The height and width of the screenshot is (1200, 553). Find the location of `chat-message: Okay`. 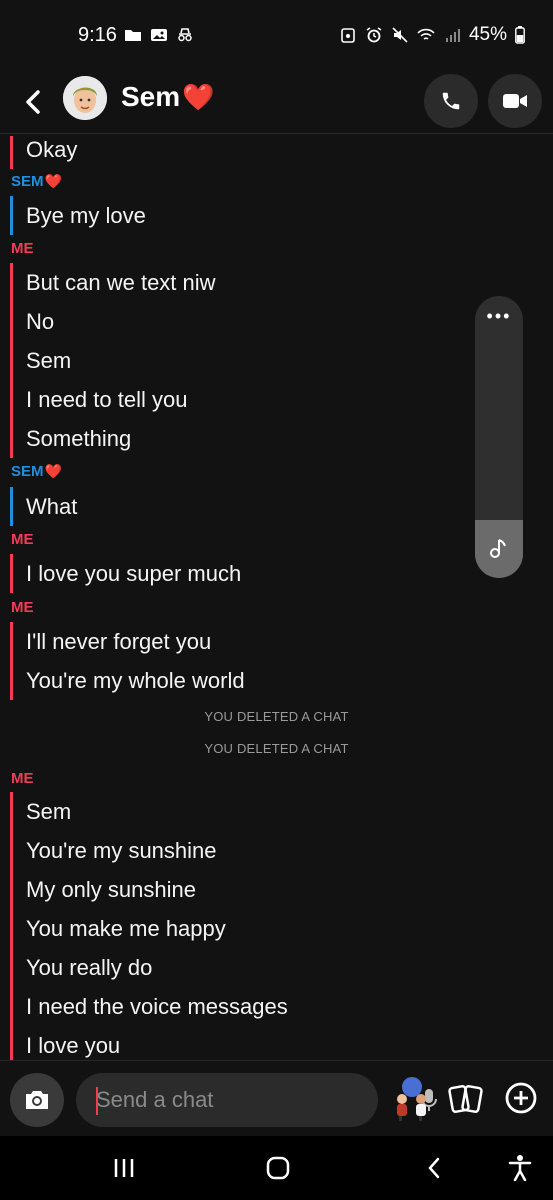

chat-message: Okay is located at coordinates (45, 152).